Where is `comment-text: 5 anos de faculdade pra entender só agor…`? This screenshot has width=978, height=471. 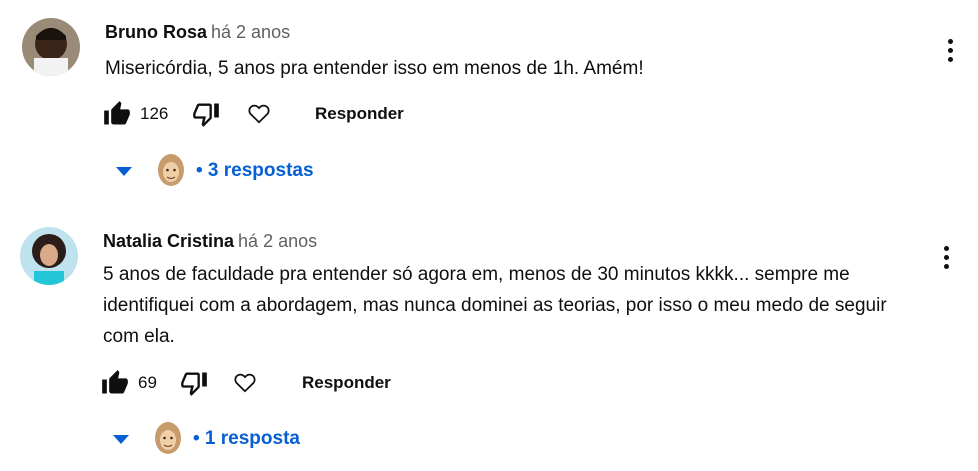 comment-text: 5 anos de faculdade pra entender só agor… is located at coordinates (495, 305).